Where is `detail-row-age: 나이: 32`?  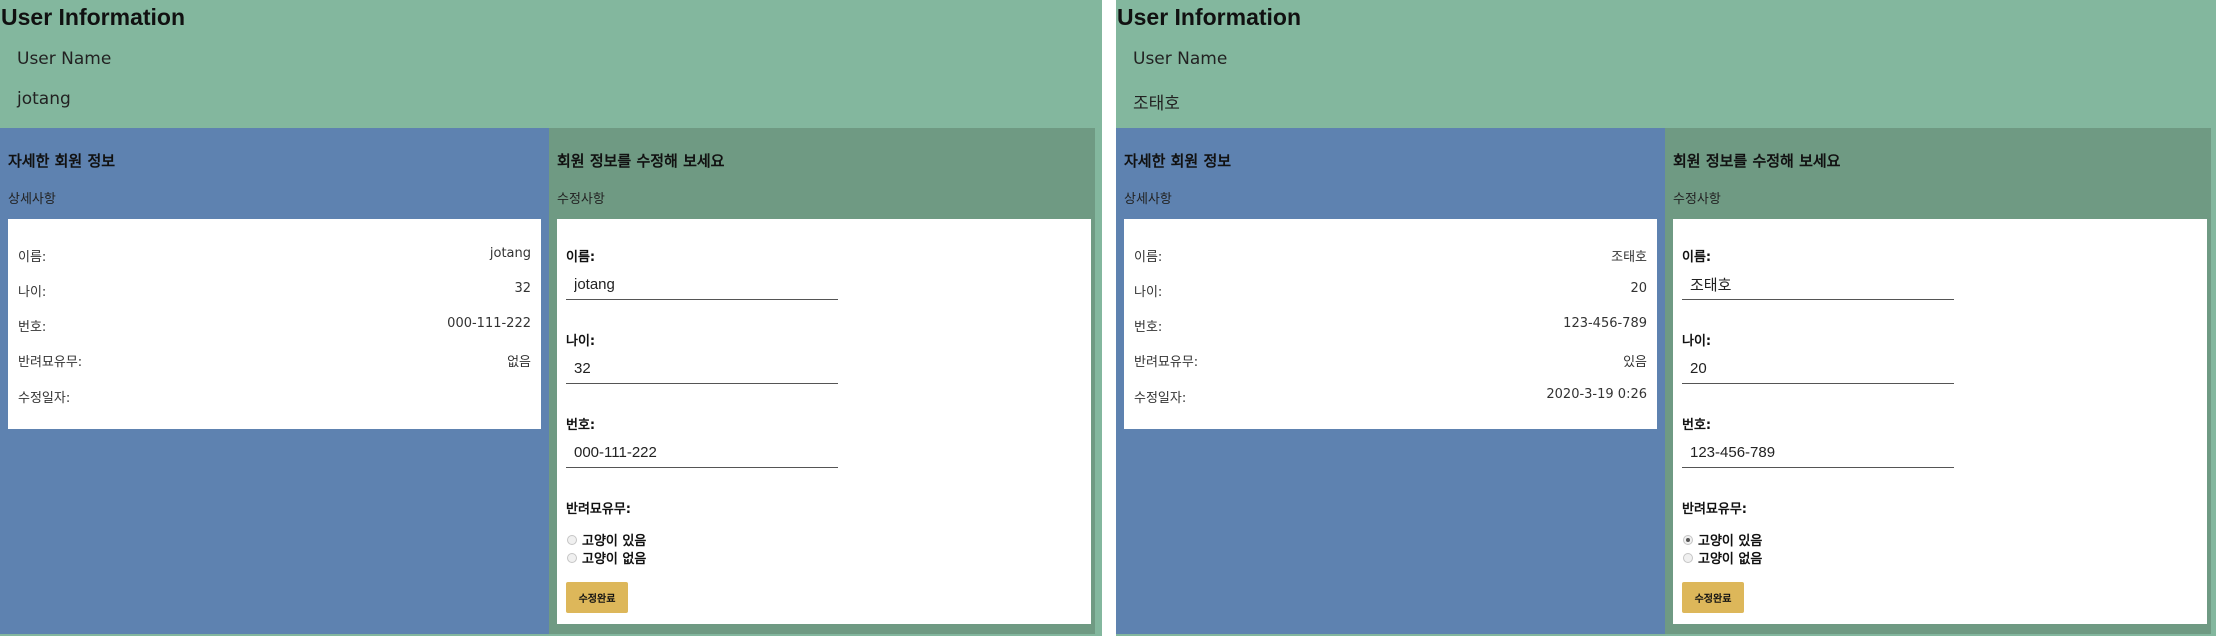 detail-row-age: 나이: 32 is located at coordinates (274, 290).